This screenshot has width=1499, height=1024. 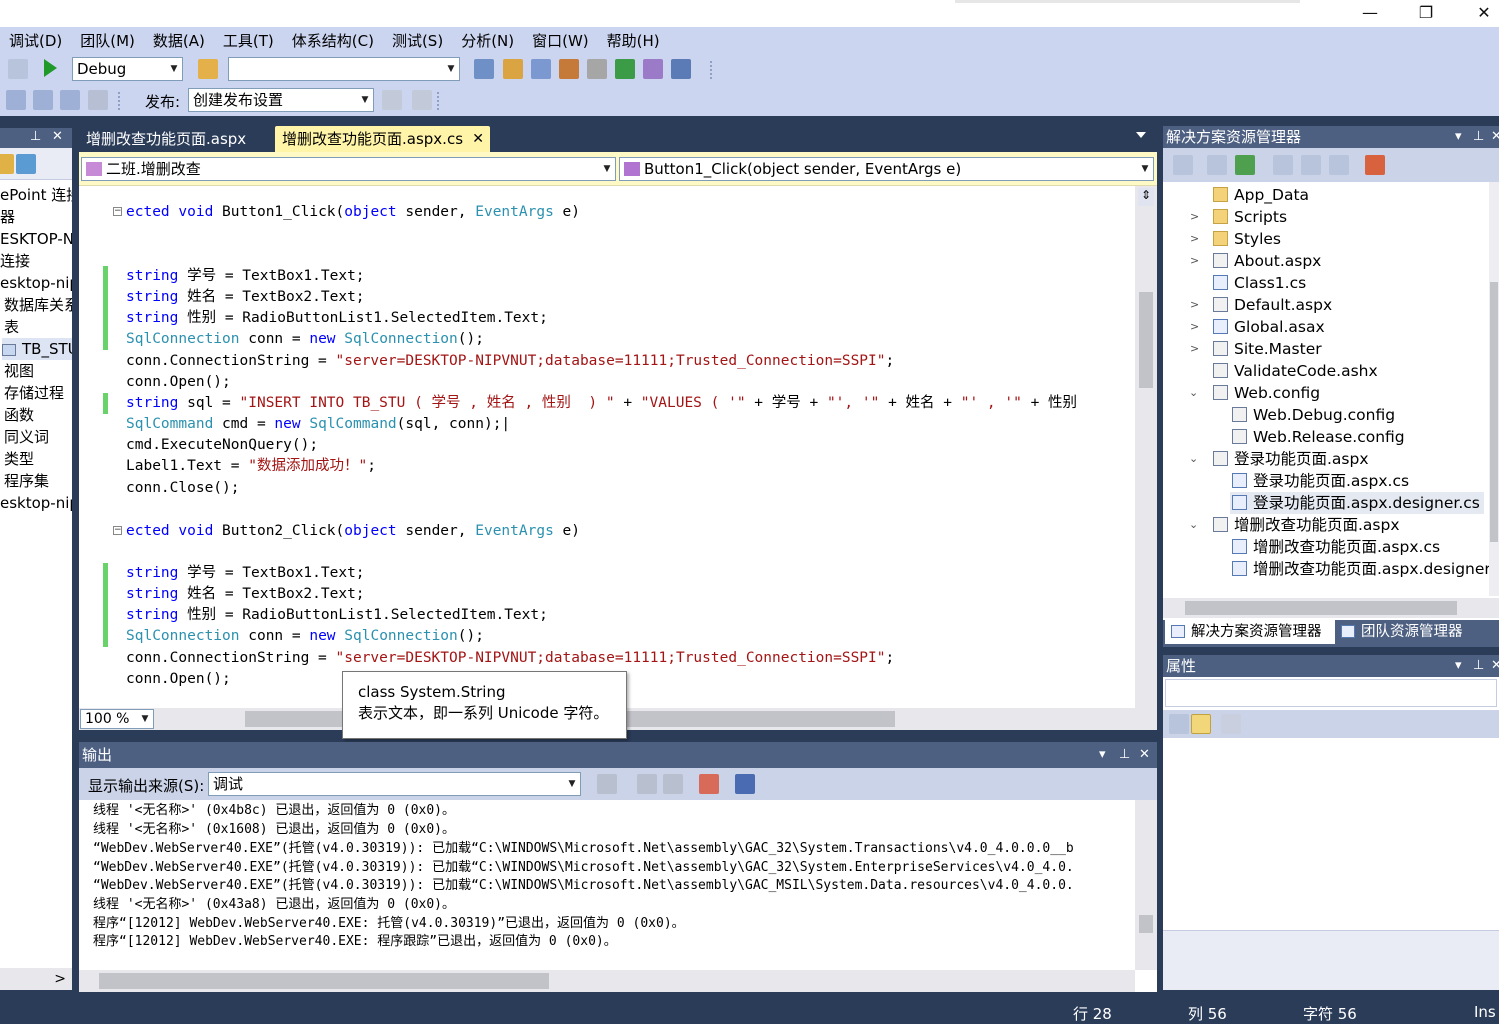 What do you see at coordinates (1141, 135) in the screenshot?
I see `tab-dropdown-icon` at bounding box center [1141, 135].